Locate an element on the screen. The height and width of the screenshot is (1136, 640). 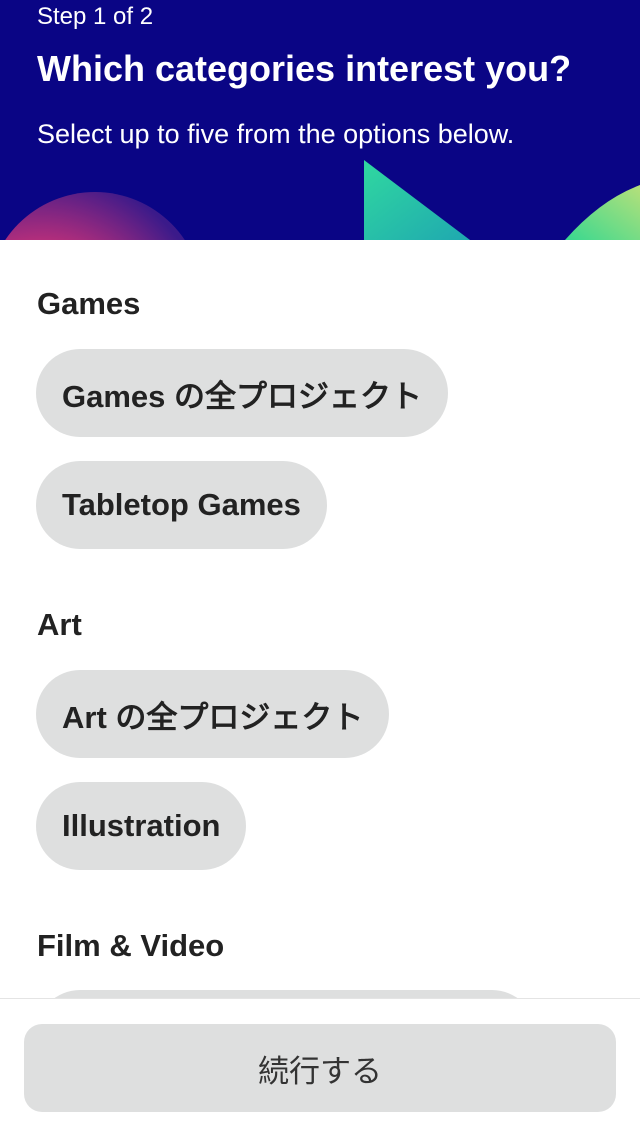
footer-bar: 続行する is located at coordinates (320, 1067).